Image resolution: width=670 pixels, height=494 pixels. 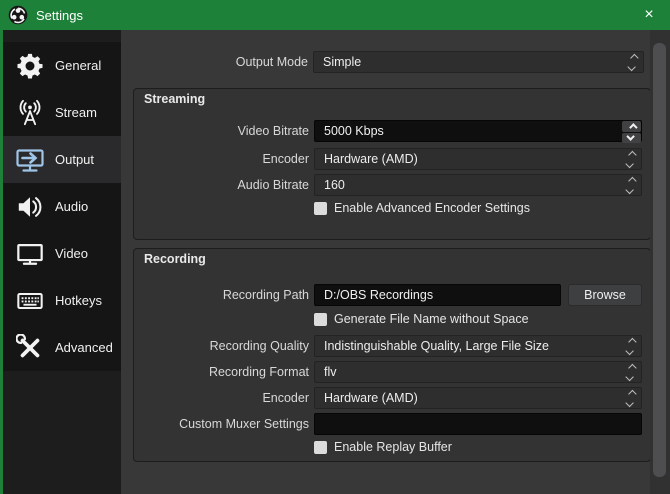 What do you see at coordinates (175, 99) in the screenshot?
I see `streaming-group-title: Streaming` at bounding box center [175, 99].